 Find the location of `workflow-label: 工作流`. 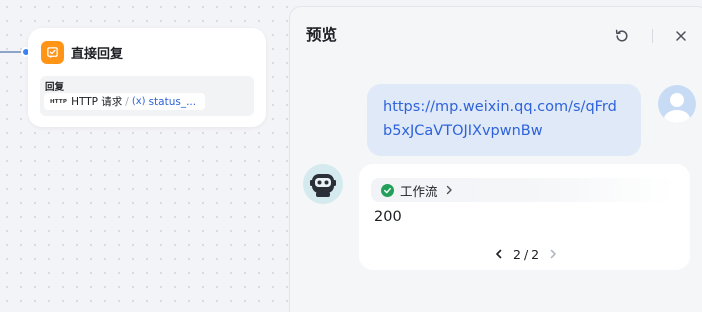

workflow-label: 工作流 is located at coordinates (419, 191).